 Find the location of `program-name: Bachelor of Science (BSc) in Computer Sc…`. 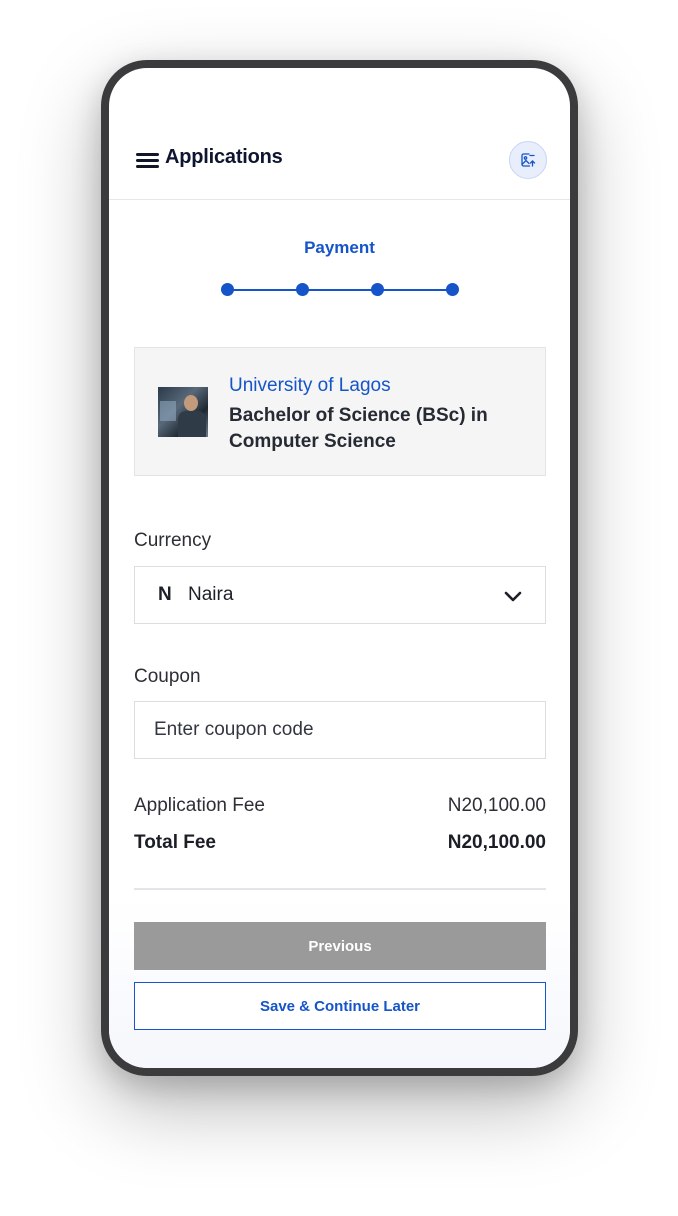

program-name: Bachelor of Science (BSc) in Computer Sc… is located at coordinates (358, 428).